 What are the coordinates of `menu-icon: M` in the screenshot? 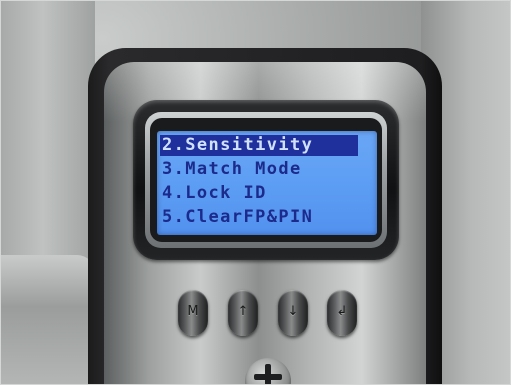 It's located at (193, 311).